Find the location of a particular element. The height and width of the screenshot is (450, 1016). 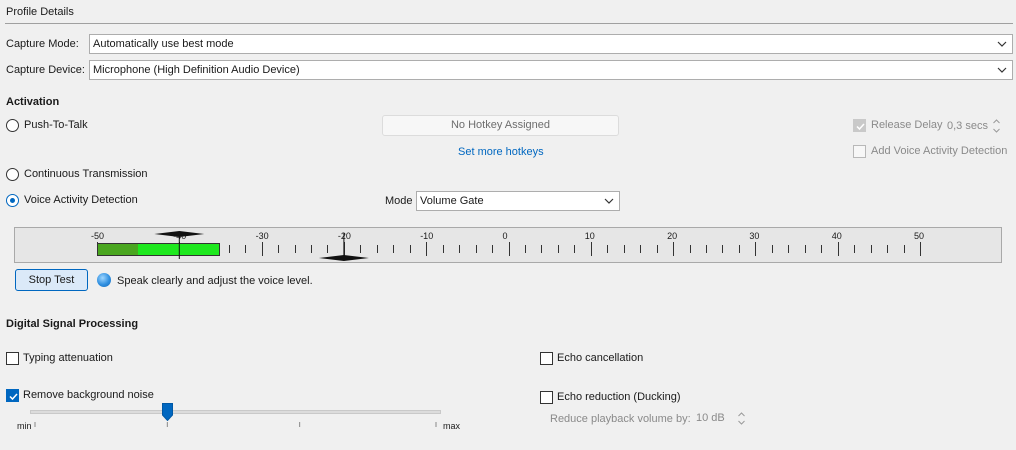

activation-title: Activation is located at coordinates (33, 102).